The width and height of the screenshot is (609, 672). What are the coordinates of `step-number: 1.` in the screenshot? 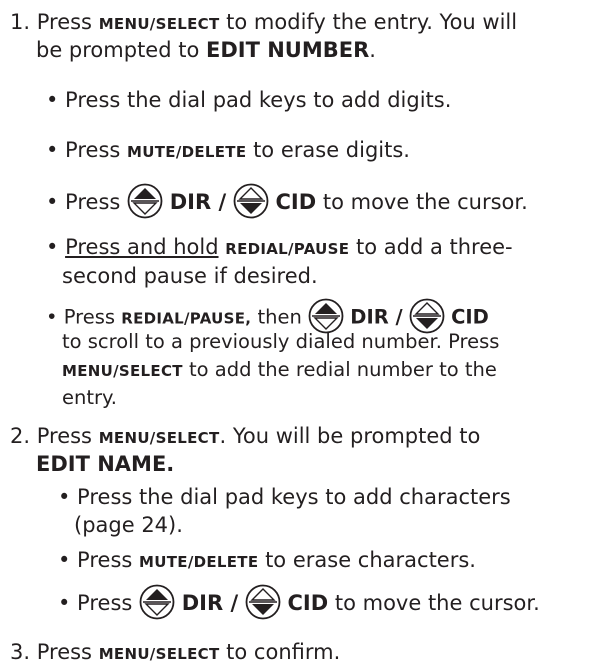 It's located at (20, 22).